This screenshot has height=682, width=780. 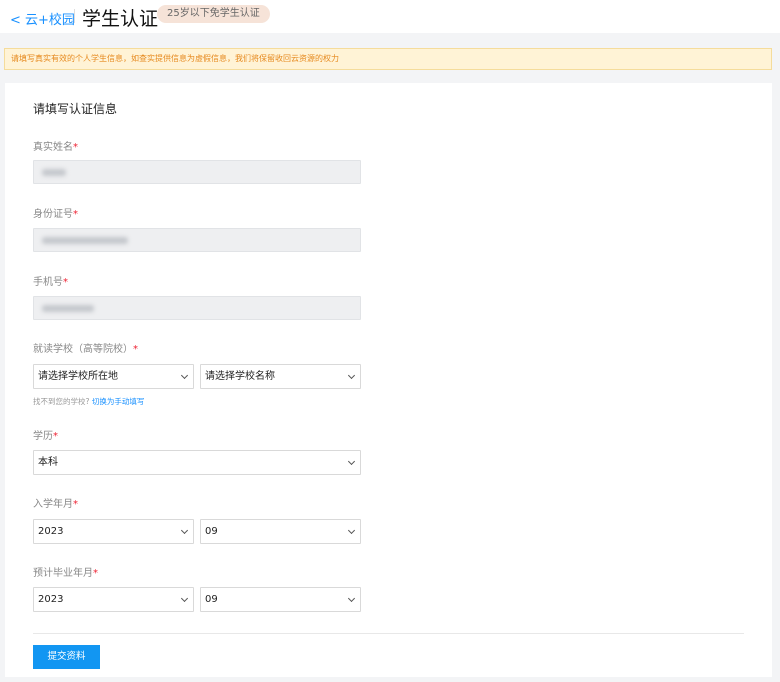 What do you see at coordinates (113, 376) in the screenshot?
I see `school-location-select: 请选择学校所在地` at bounding box center [113, 376].